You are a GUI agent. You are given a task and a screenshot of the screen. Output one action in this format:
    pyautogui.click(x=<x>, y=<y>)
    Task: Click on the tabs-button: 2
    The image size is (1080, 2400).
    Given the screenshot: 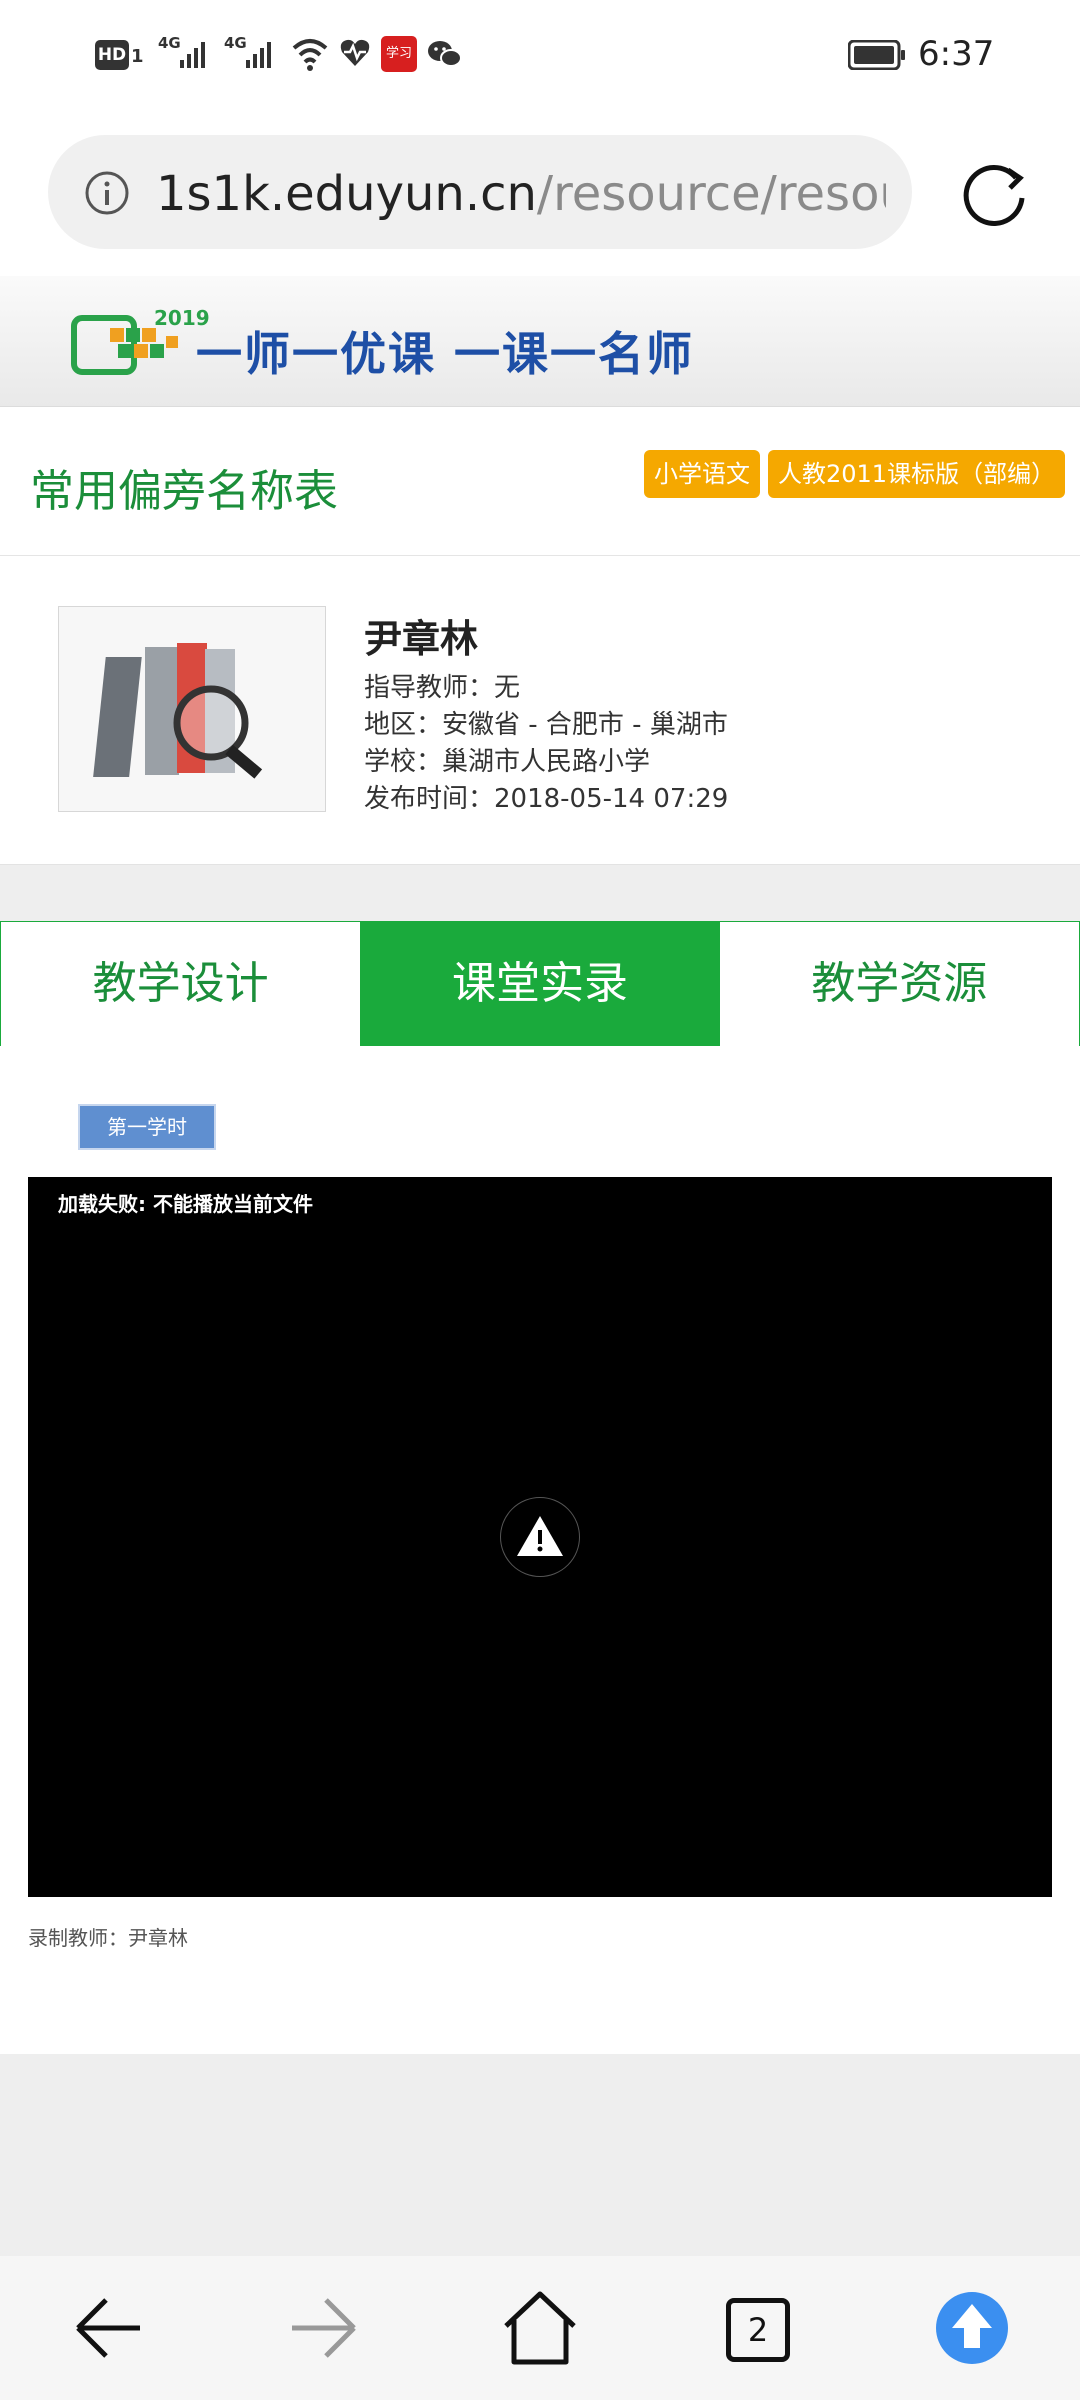 What is the action you would take?
    pyautogui.click(x=756, y=2328)
    